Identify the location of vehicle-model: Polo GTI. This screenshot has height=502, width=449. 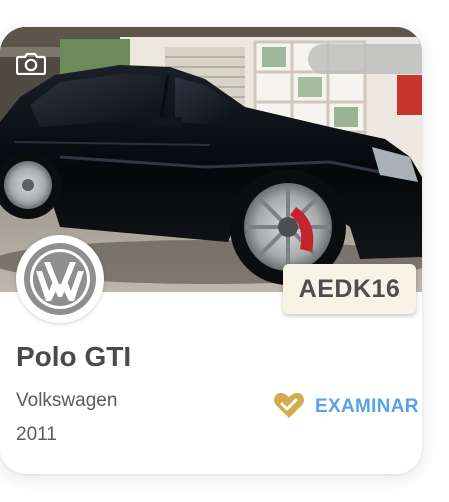
(74, 356).